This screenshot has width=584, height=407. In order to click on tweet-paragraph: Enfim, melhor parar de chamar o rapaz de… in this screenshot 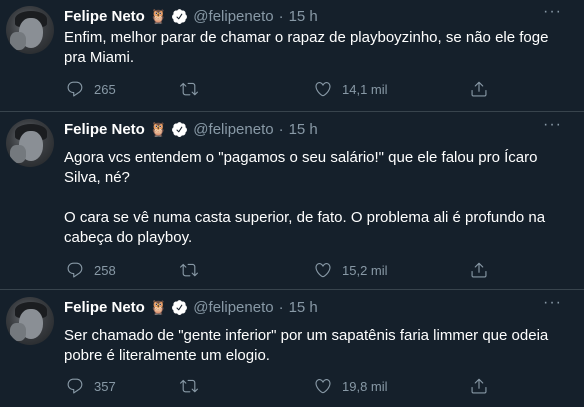, I will do `click(306, 47)`.